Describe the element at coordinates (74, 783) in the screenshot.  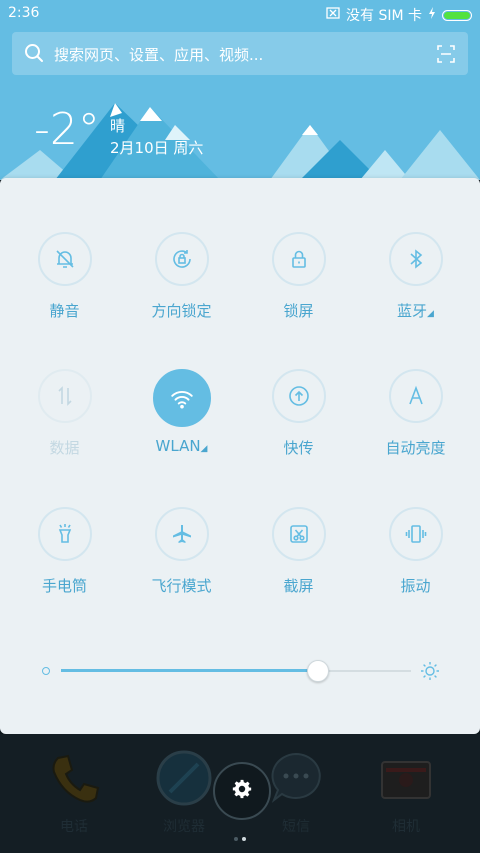
I see `phone-icon` at that location.